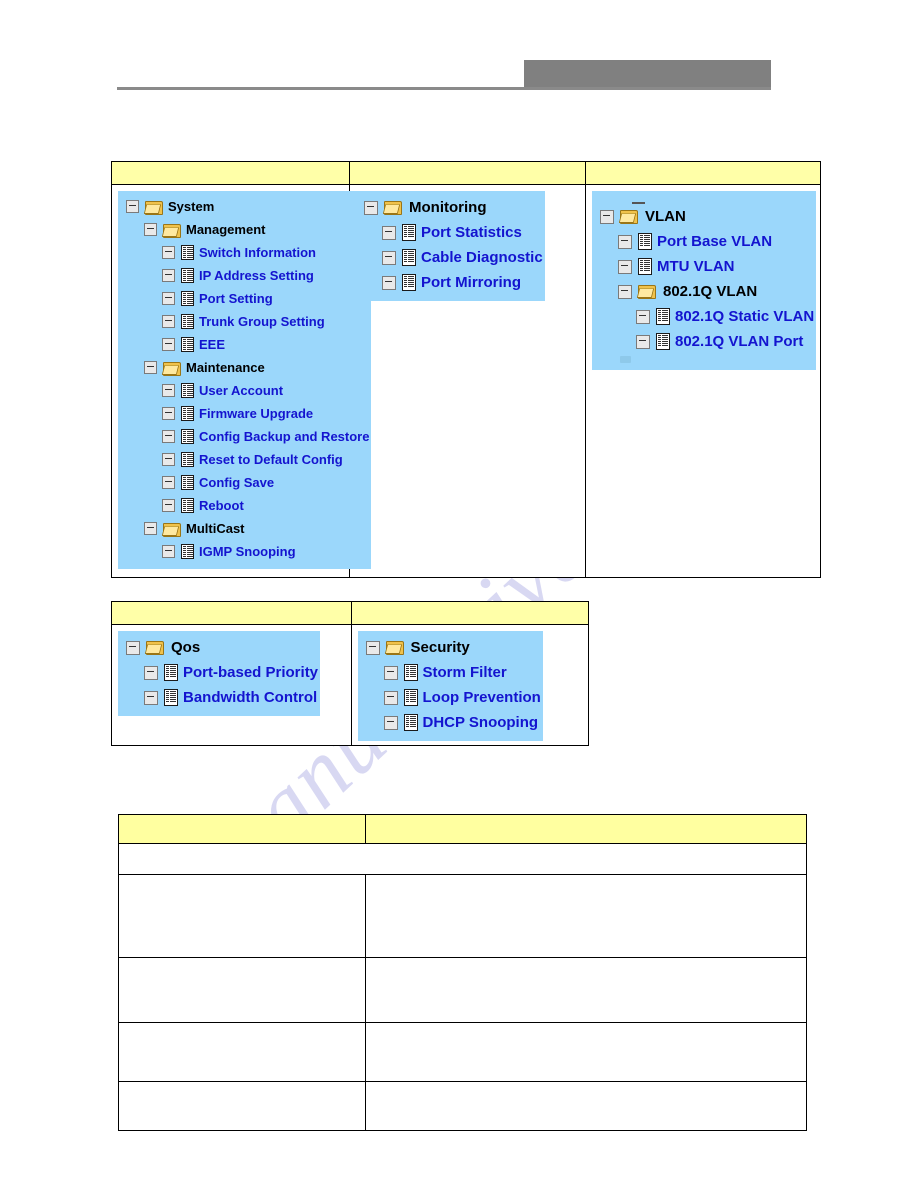  What do you see at coordinates (440, 647) in the screenshot?
I see `tree-node-label: Security` at bounding box center [440, 647].